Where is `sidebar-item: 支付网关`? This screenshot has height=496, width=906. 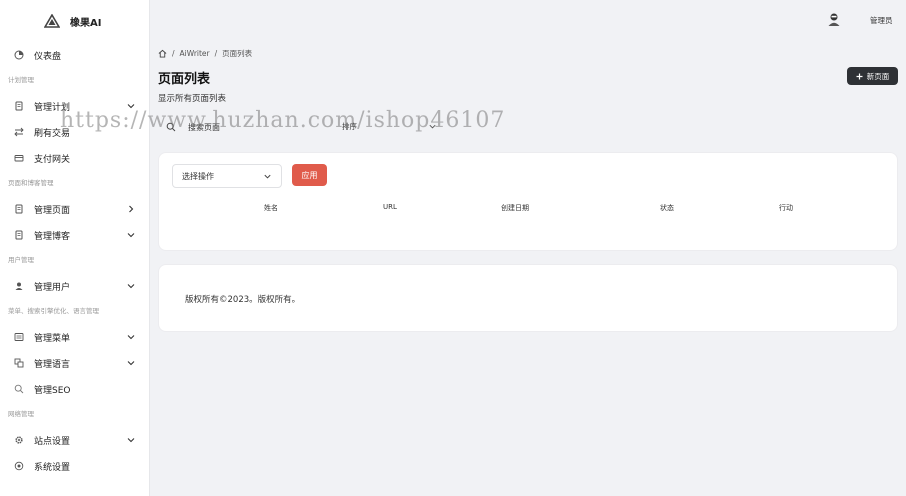
sidebar-item: 支付网关 is located at coordinates (75, 158).